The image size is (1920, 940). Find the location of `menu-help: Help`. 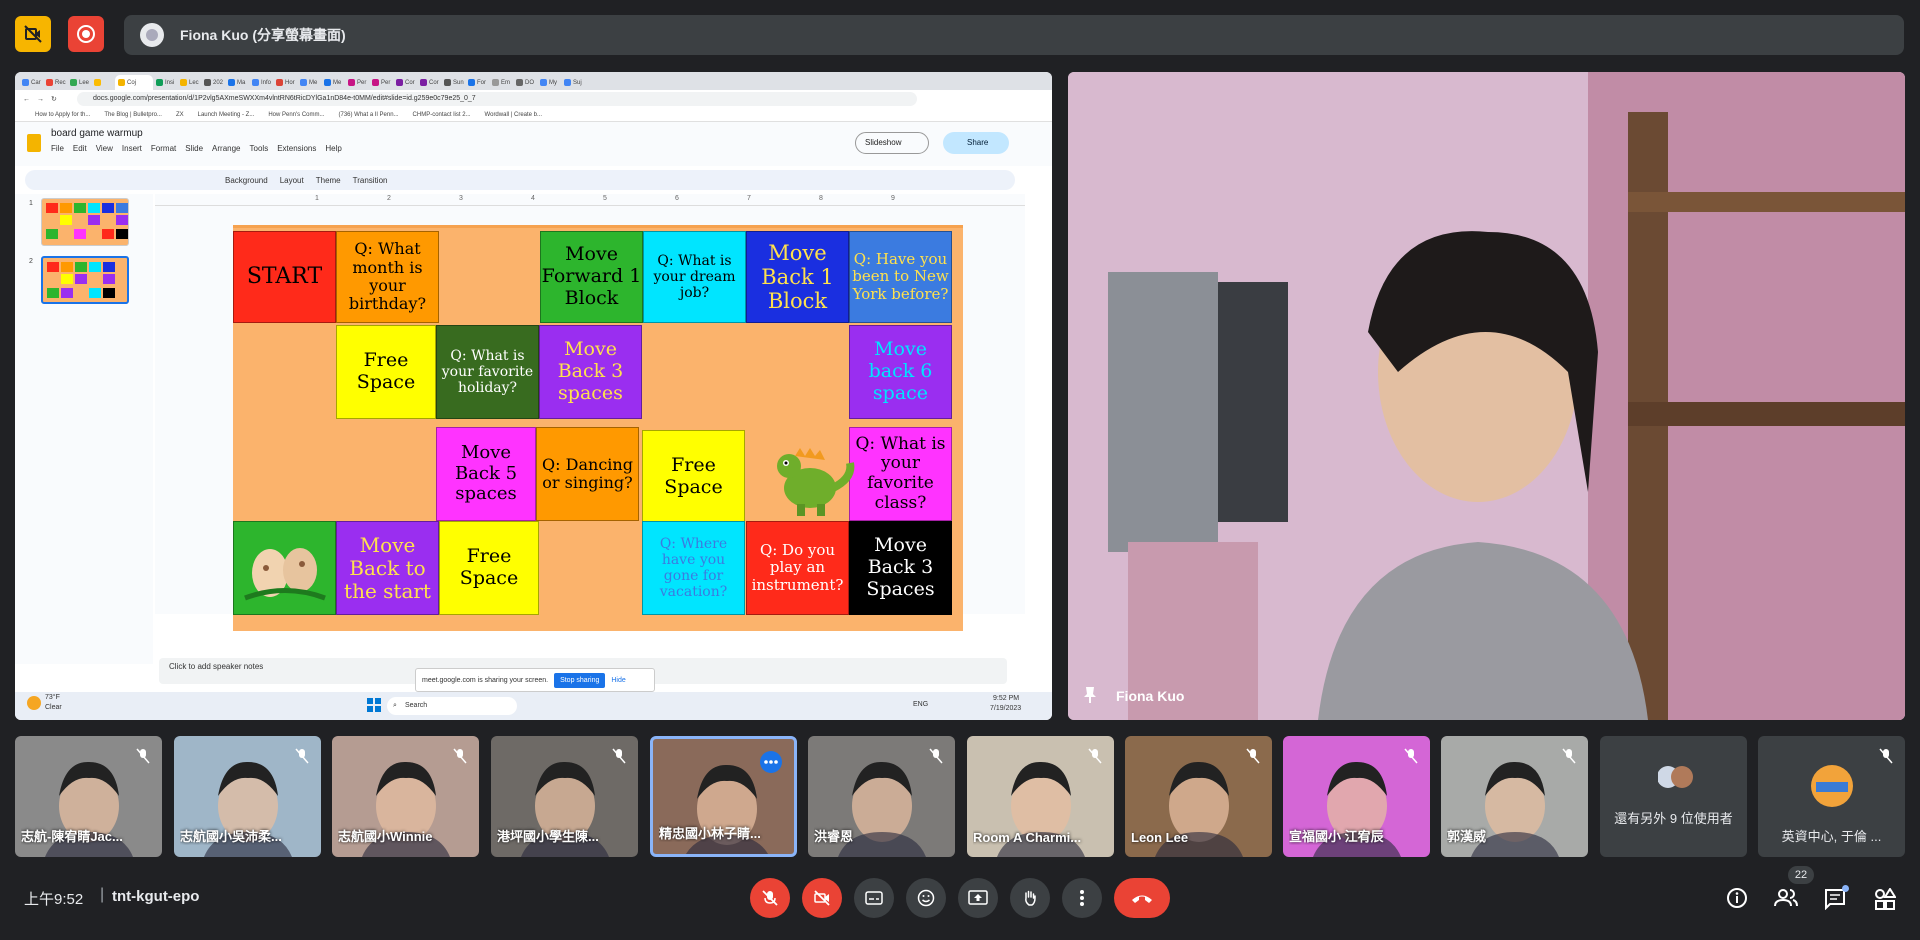

menu-help: Help is located at coordinates (333, 148).